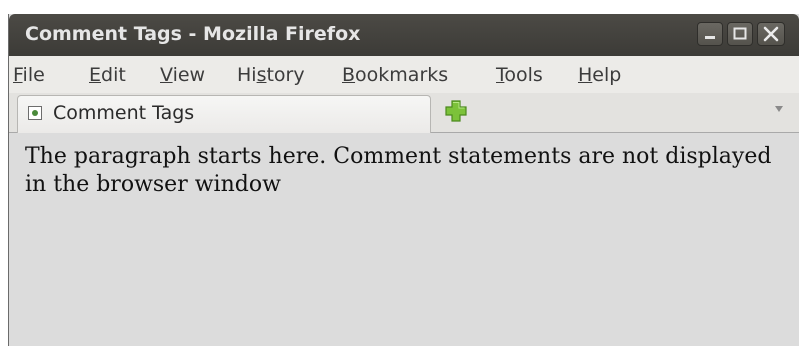  I want to click on menu-tools-label: ools, so click(523, 75).